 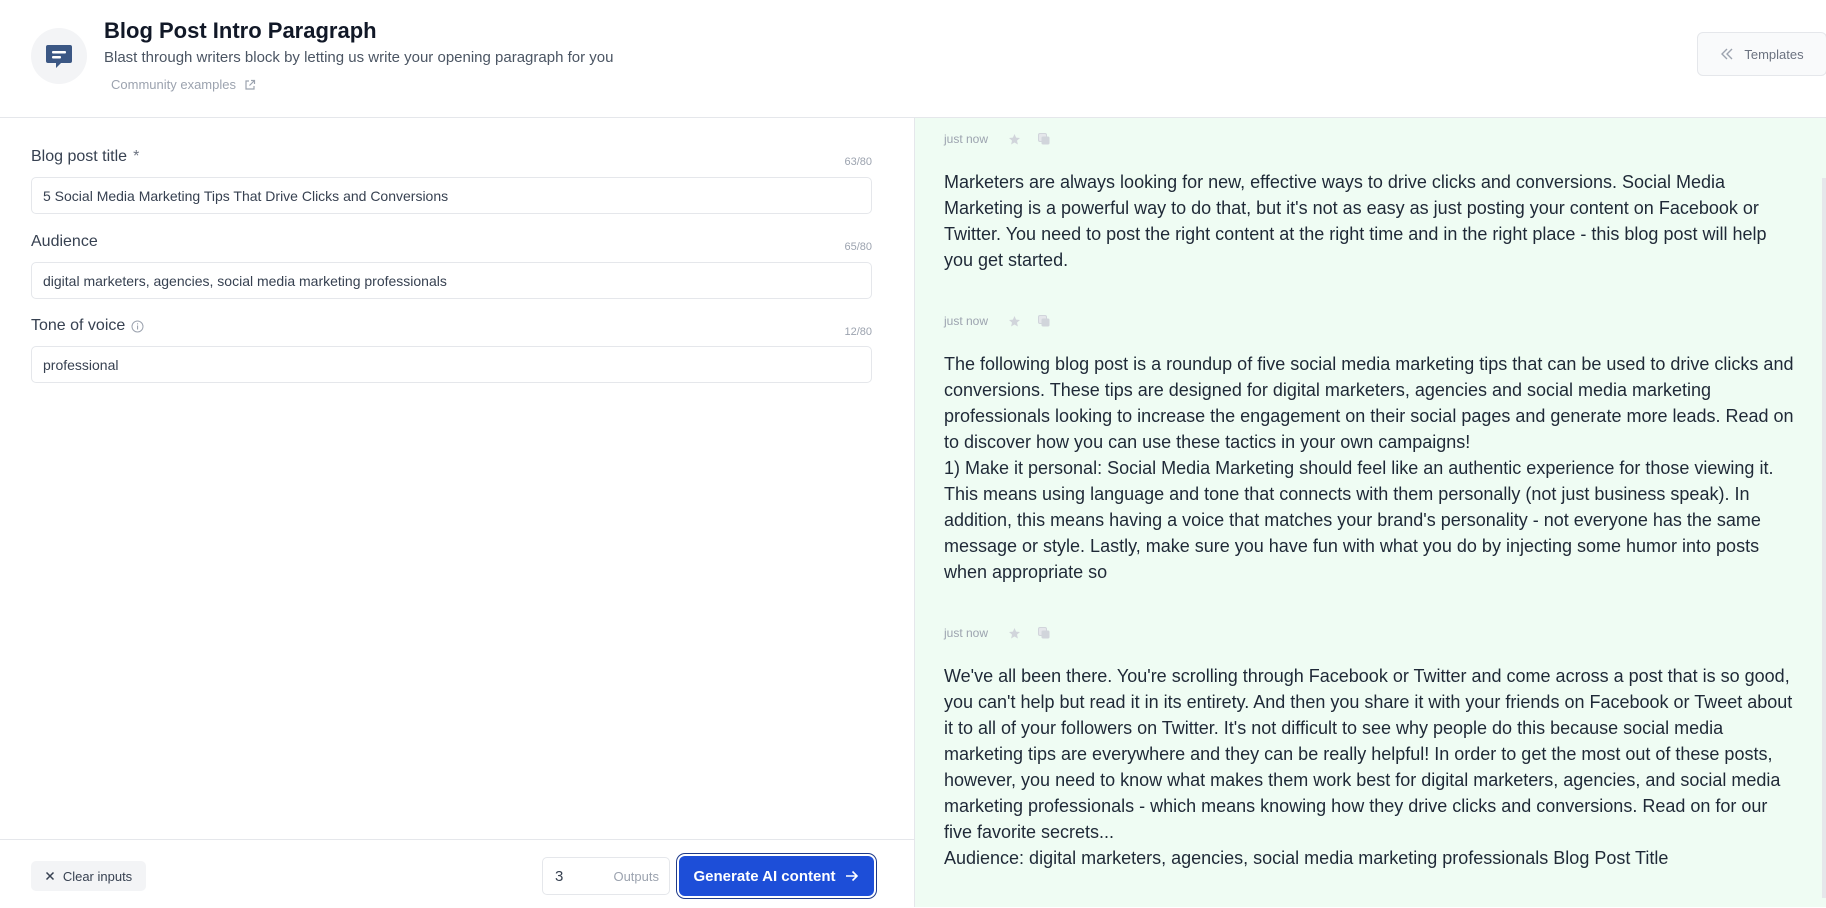 I want to click on blog-title-label: Blog post title *, so click(x=85, y=157).